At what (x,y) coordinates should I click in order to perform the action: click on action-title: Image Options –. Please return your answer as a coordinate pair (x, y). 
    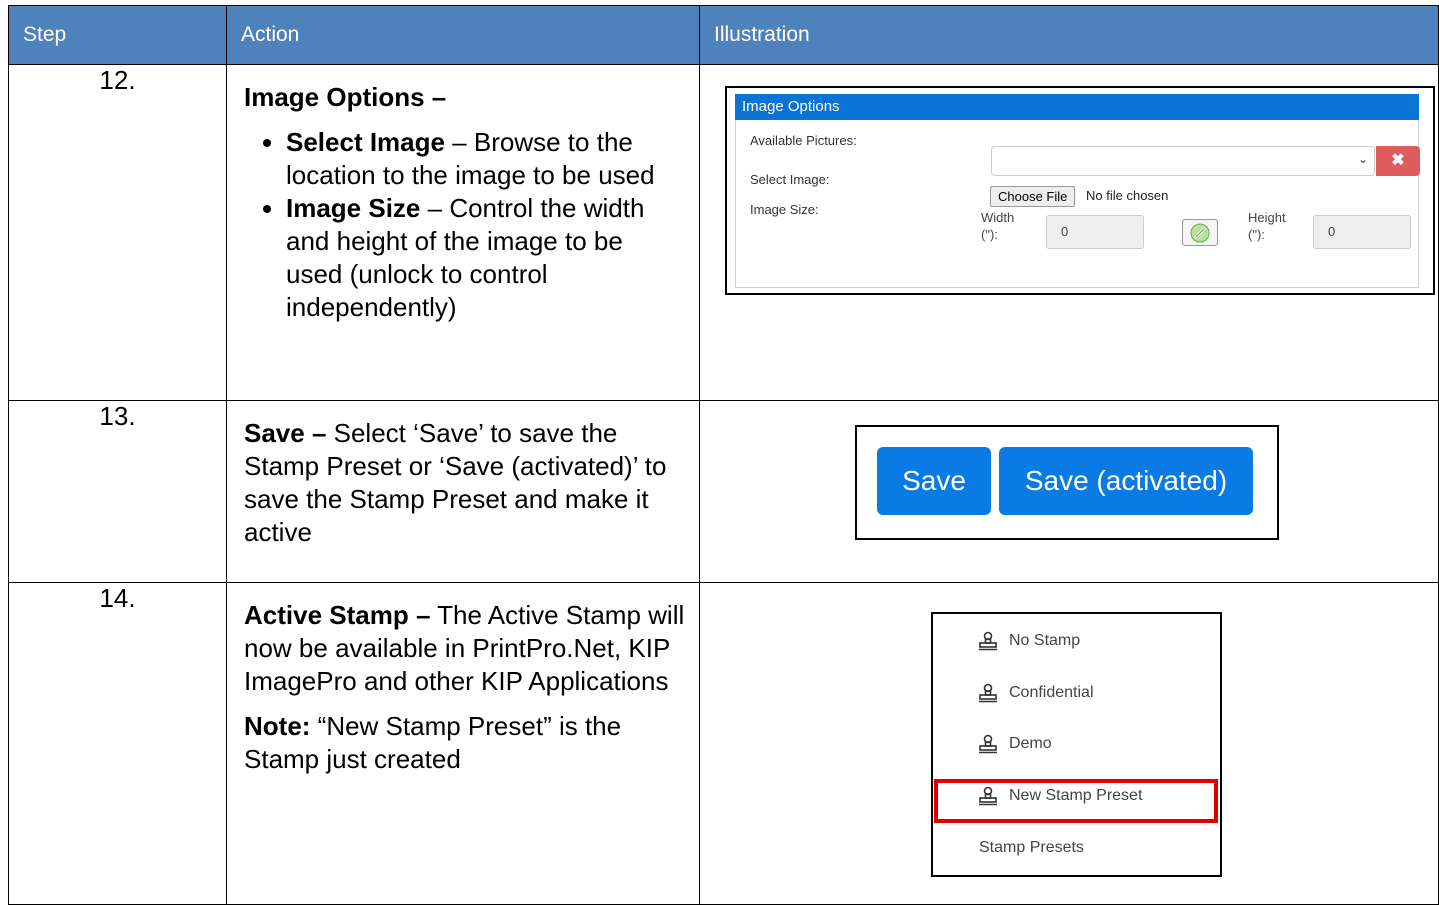
    Looking at the image, I should click on (345, 97).